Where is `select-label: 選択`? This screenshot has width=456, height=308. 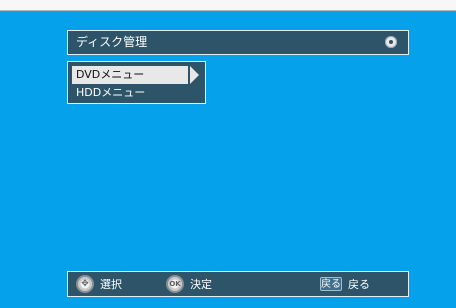
select-label: 選択 is located at coordinates (111, 284).